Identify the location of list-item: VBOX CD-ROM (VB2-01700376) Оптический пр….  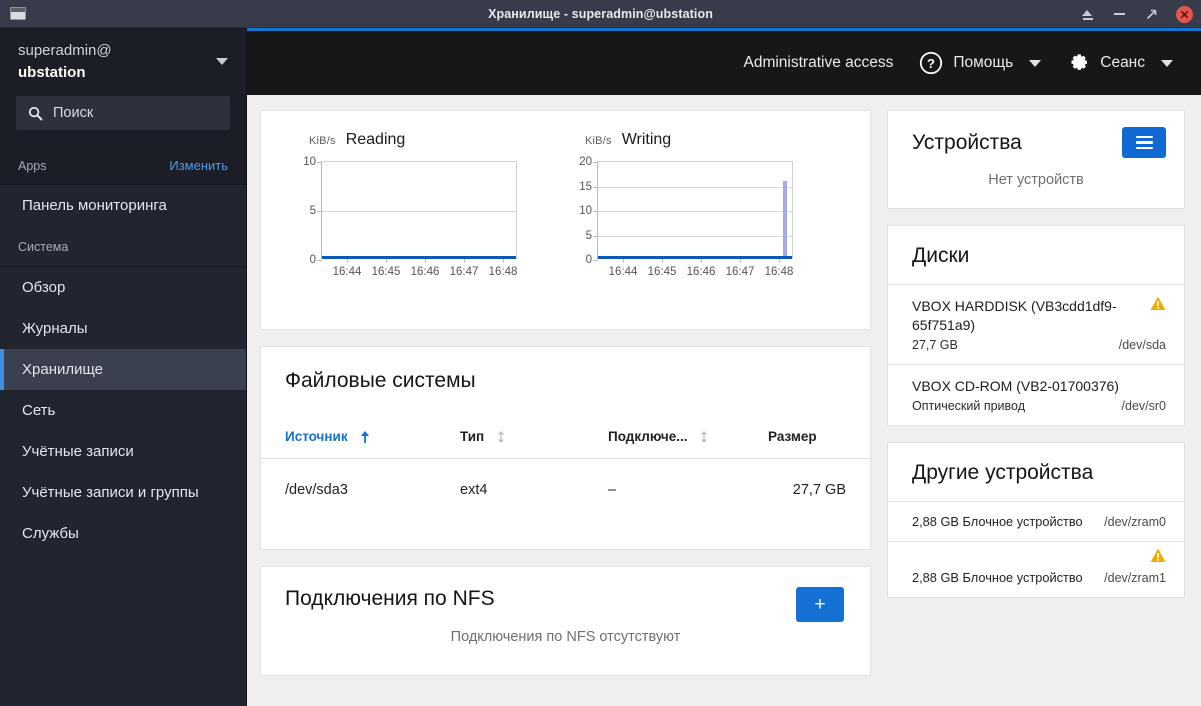
(1036, 394).